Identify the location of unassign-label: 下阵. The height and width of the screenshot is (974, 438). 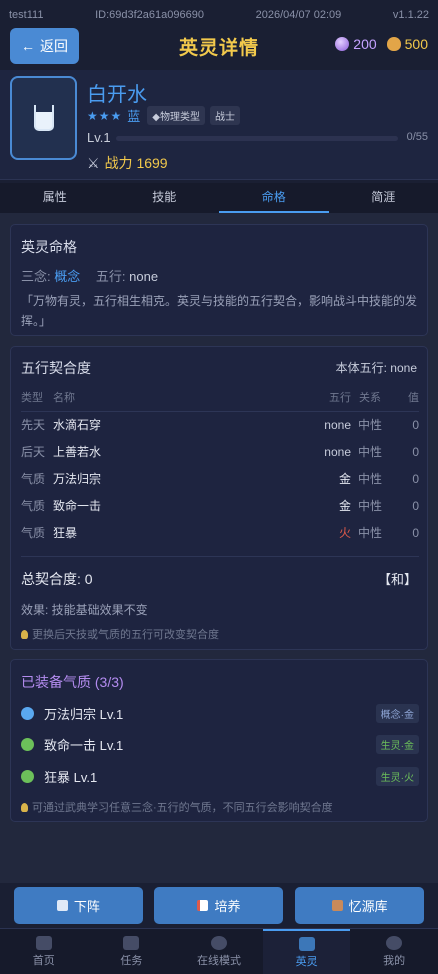
(86, 906).